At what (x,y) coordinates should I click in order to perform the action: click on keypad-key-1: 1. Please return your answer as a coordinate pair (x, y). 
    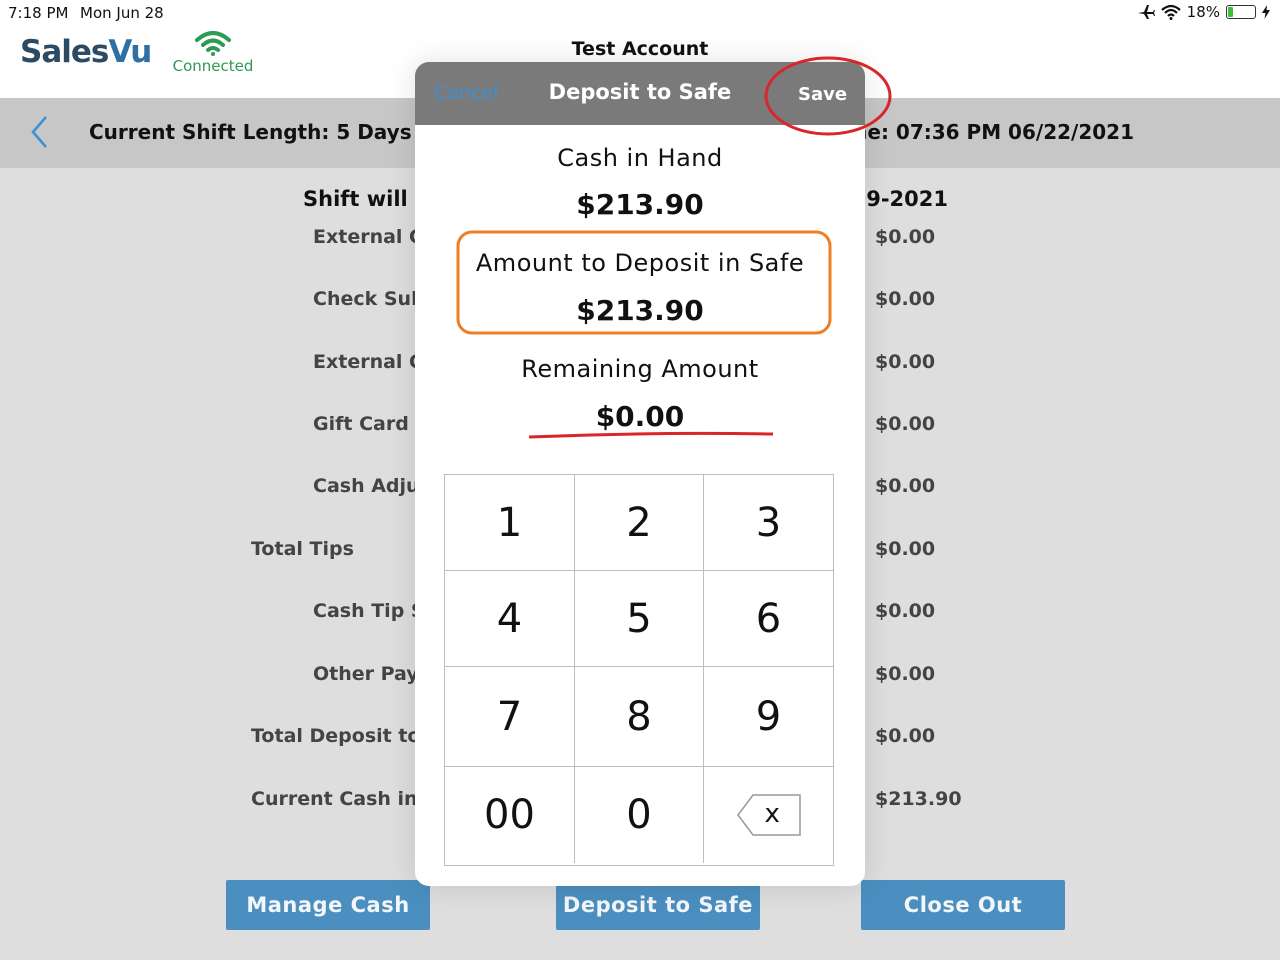
    Looking at the image, I should click on (510, 523).